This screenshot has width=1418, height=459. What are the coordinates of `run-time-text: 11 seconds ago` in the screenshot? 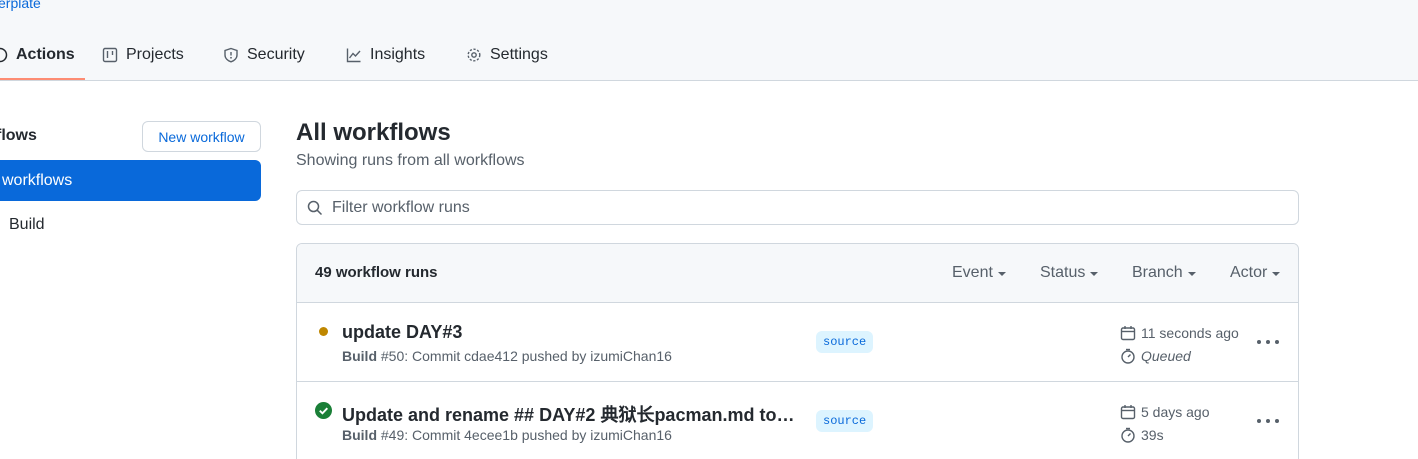 It's located at (1190, 333).